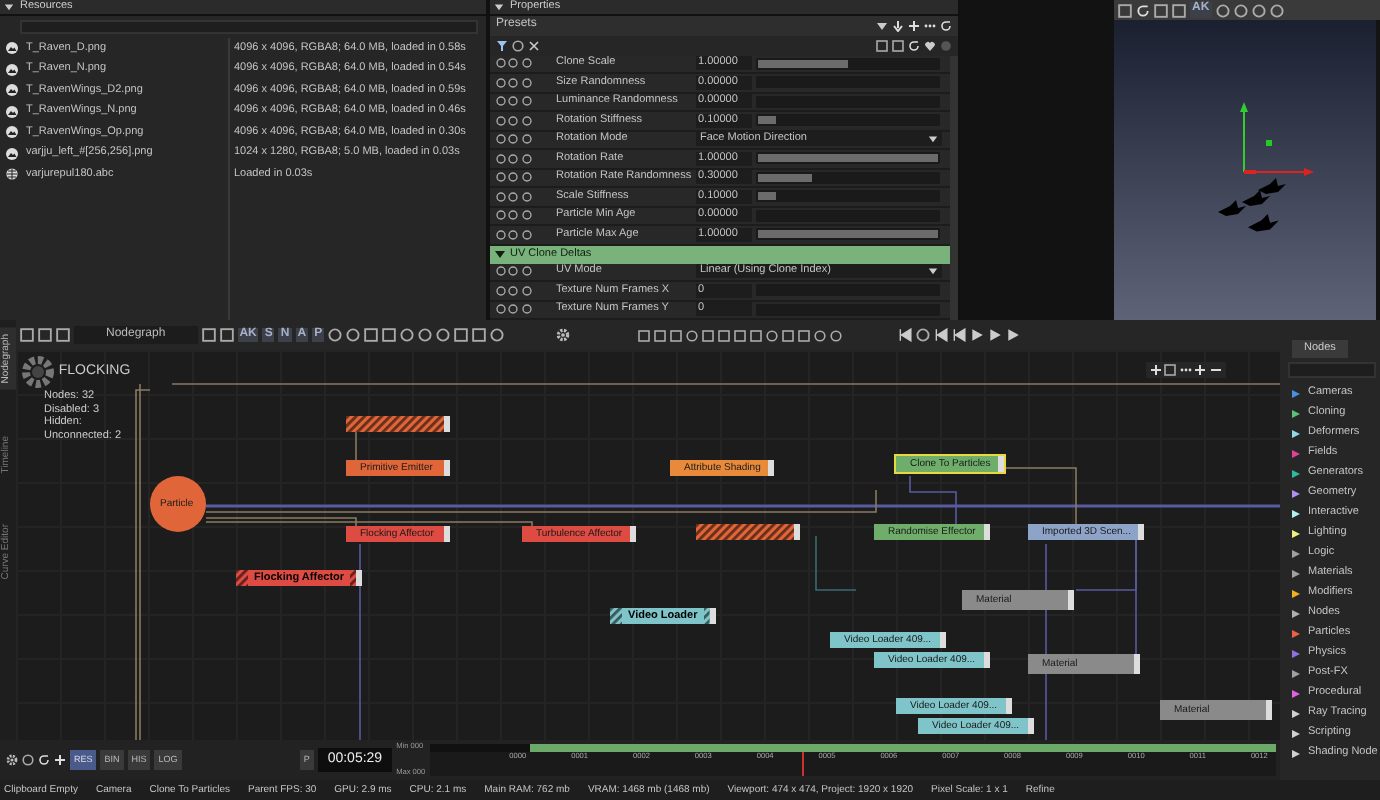  What do you see at coordinates (930, 45) in the screenshot?
I see `heart-icon` at bounding box center [930, 45].